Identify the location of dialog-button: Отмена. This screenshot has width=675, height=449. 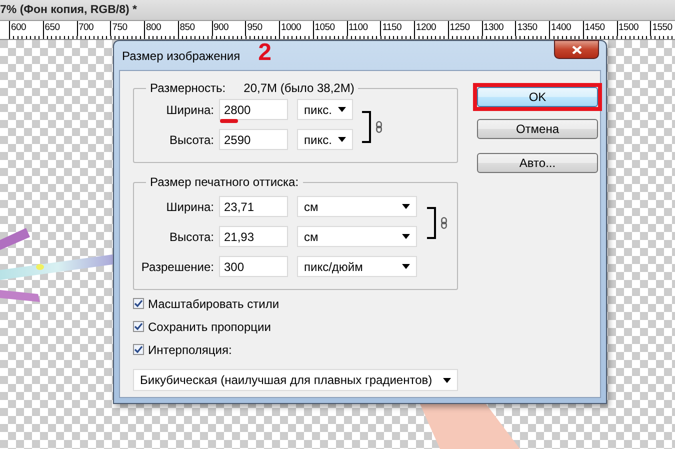
(537, 129).